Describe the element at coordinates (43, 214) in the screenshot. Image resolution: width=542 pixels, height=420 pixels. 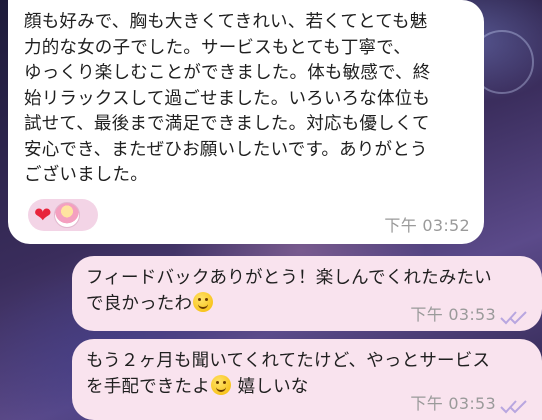
I see `heart-reaction-icon: ❤` at that location.